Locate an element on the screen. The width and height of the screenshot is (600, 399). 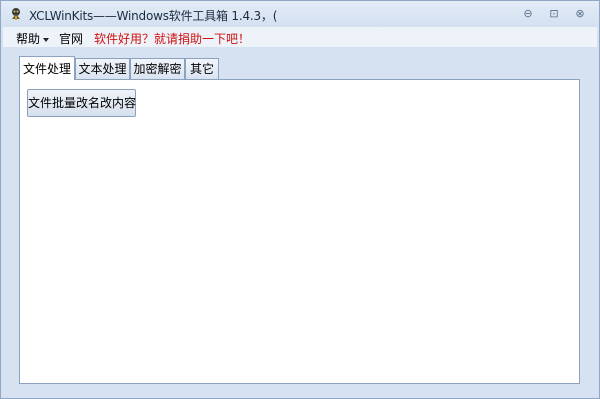
restore-icon: ⊡ is located at coordinates (554, 14).